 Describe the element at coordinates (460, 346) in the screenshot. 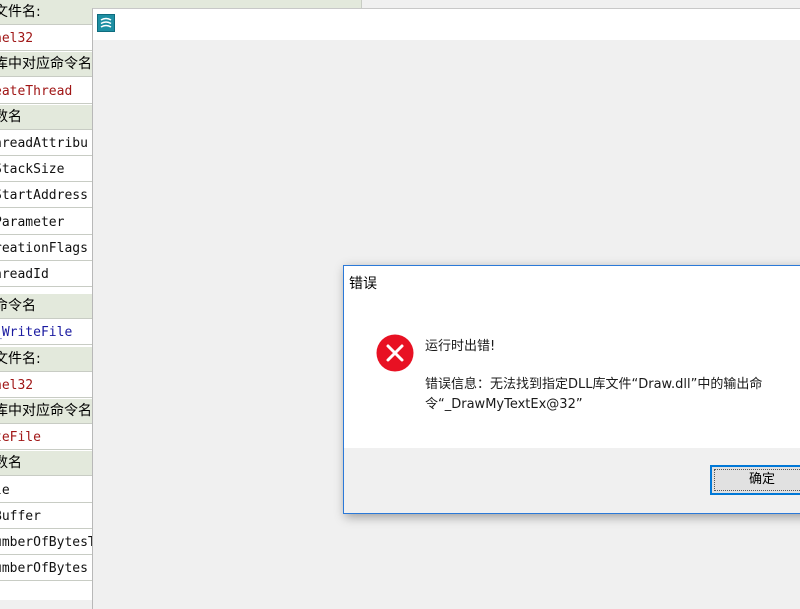

I see `error-message-title: 运行时出错!` at that location.